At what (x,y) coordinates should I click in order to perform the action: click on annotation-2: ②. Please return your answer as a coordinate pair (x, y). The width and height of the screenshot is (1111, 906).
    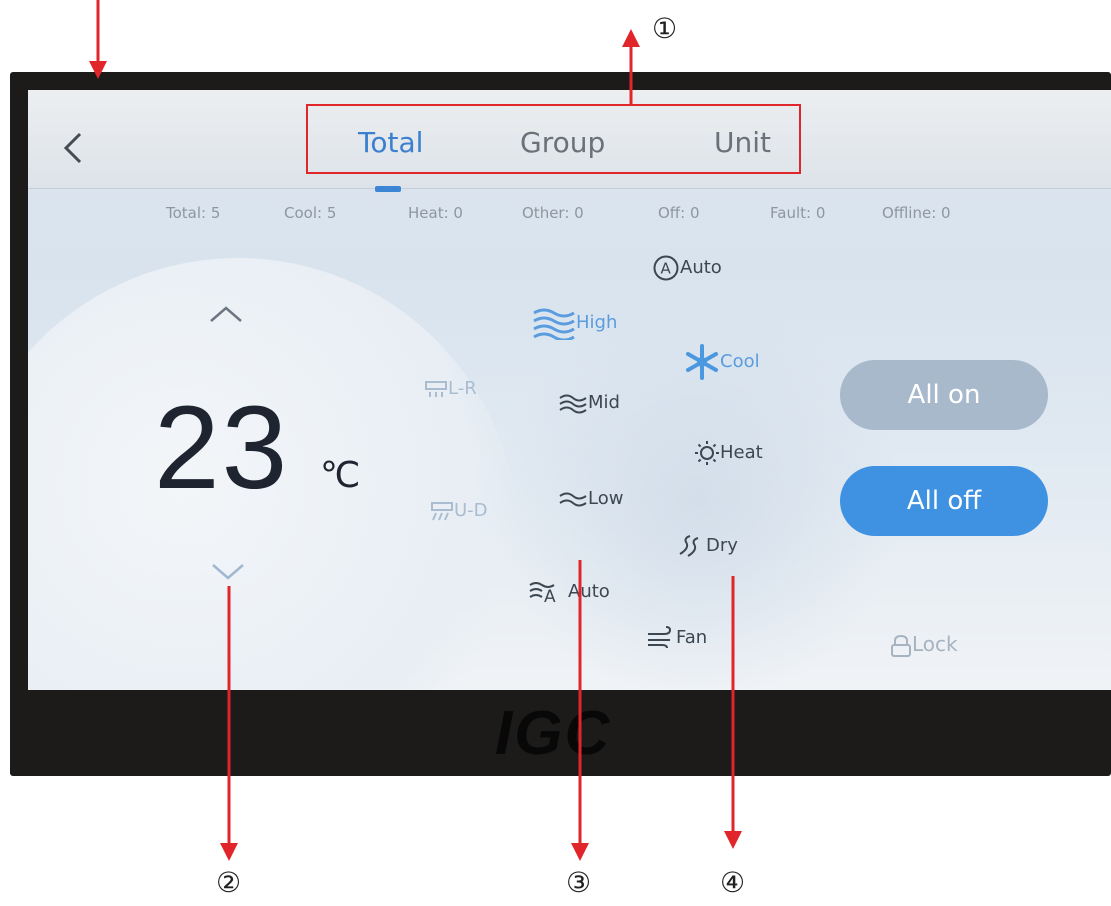
    Looking at the image, I should click on (229, 882).